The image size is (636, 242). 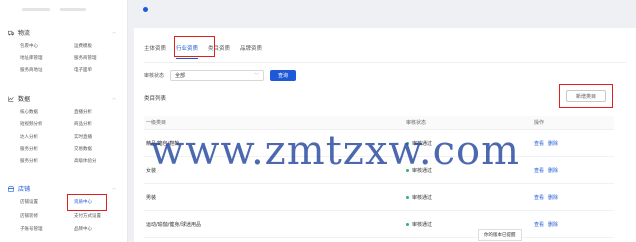 What do you see at coordinates (155, 48) in the screenshot?
I see `tab-subject-qualification: 主体资质` at bounding box center [155, 48].